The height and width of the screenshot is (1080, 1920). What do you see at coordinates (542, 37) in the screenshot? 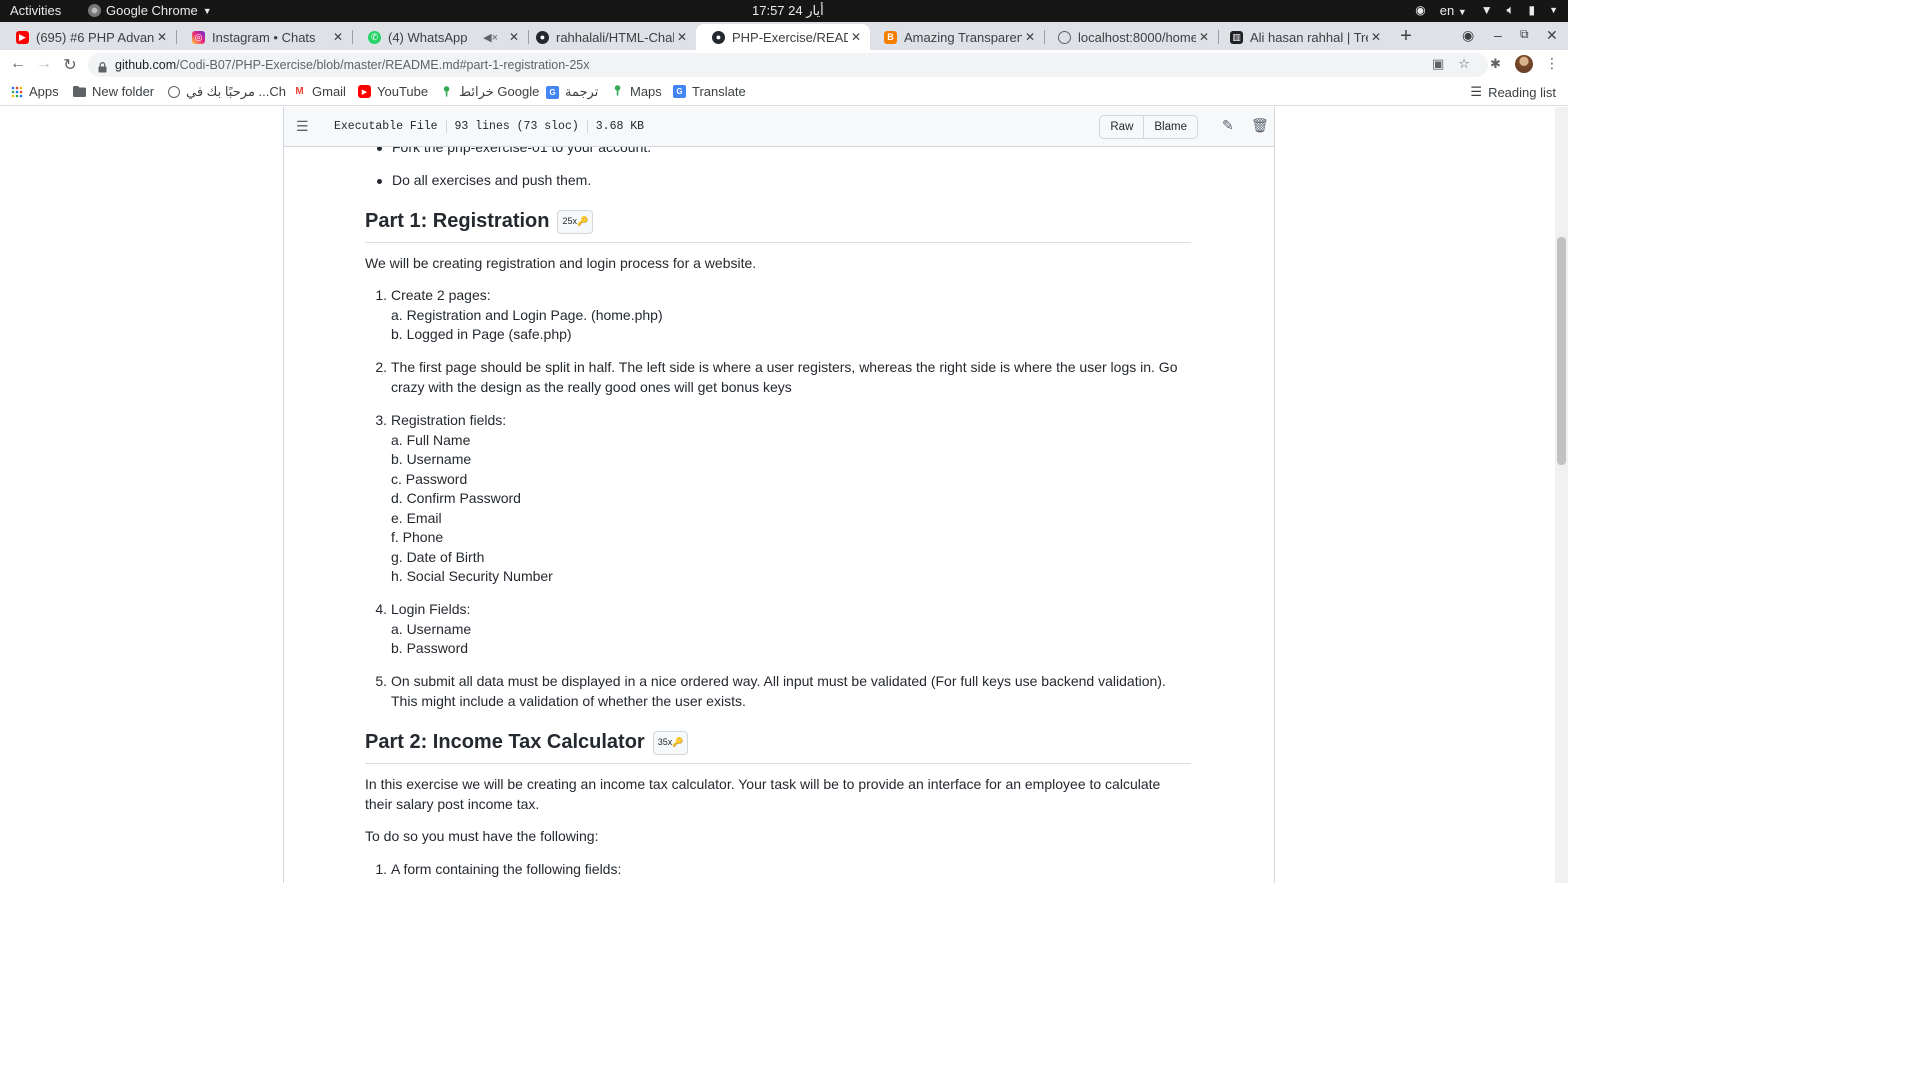
I see `github-icon: ●` at bounding box center [542, 37].